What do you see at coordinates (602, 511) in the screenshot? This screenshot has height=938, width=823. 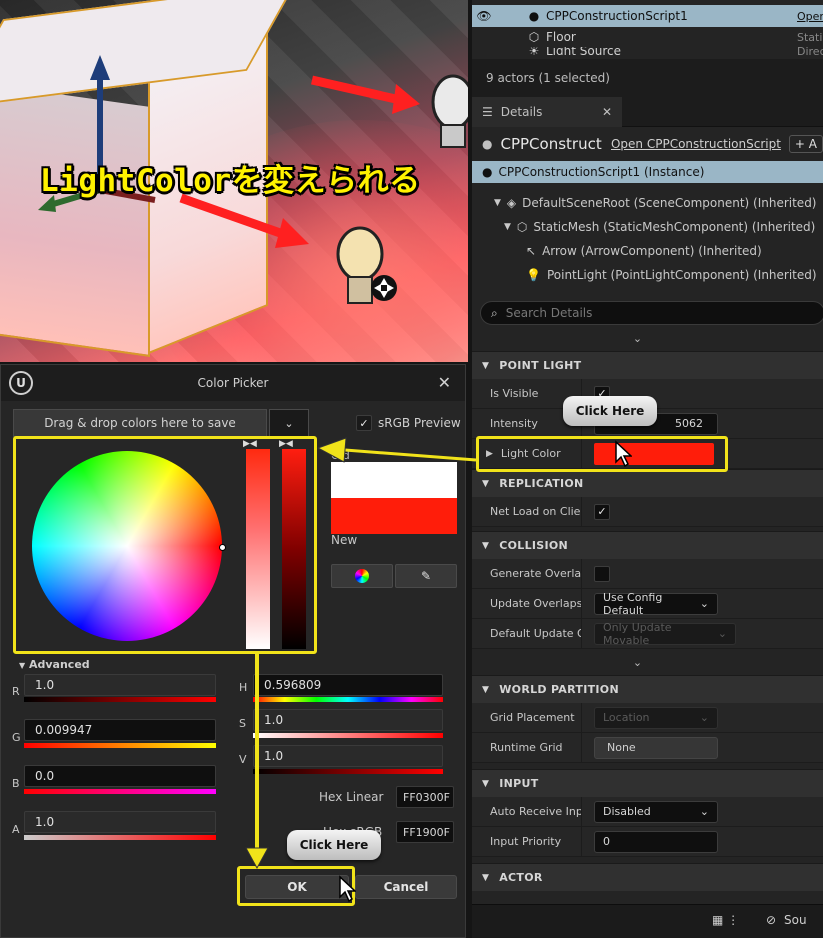 I see `net-load-checkbox: ✓` at bounding box center [602, 511].